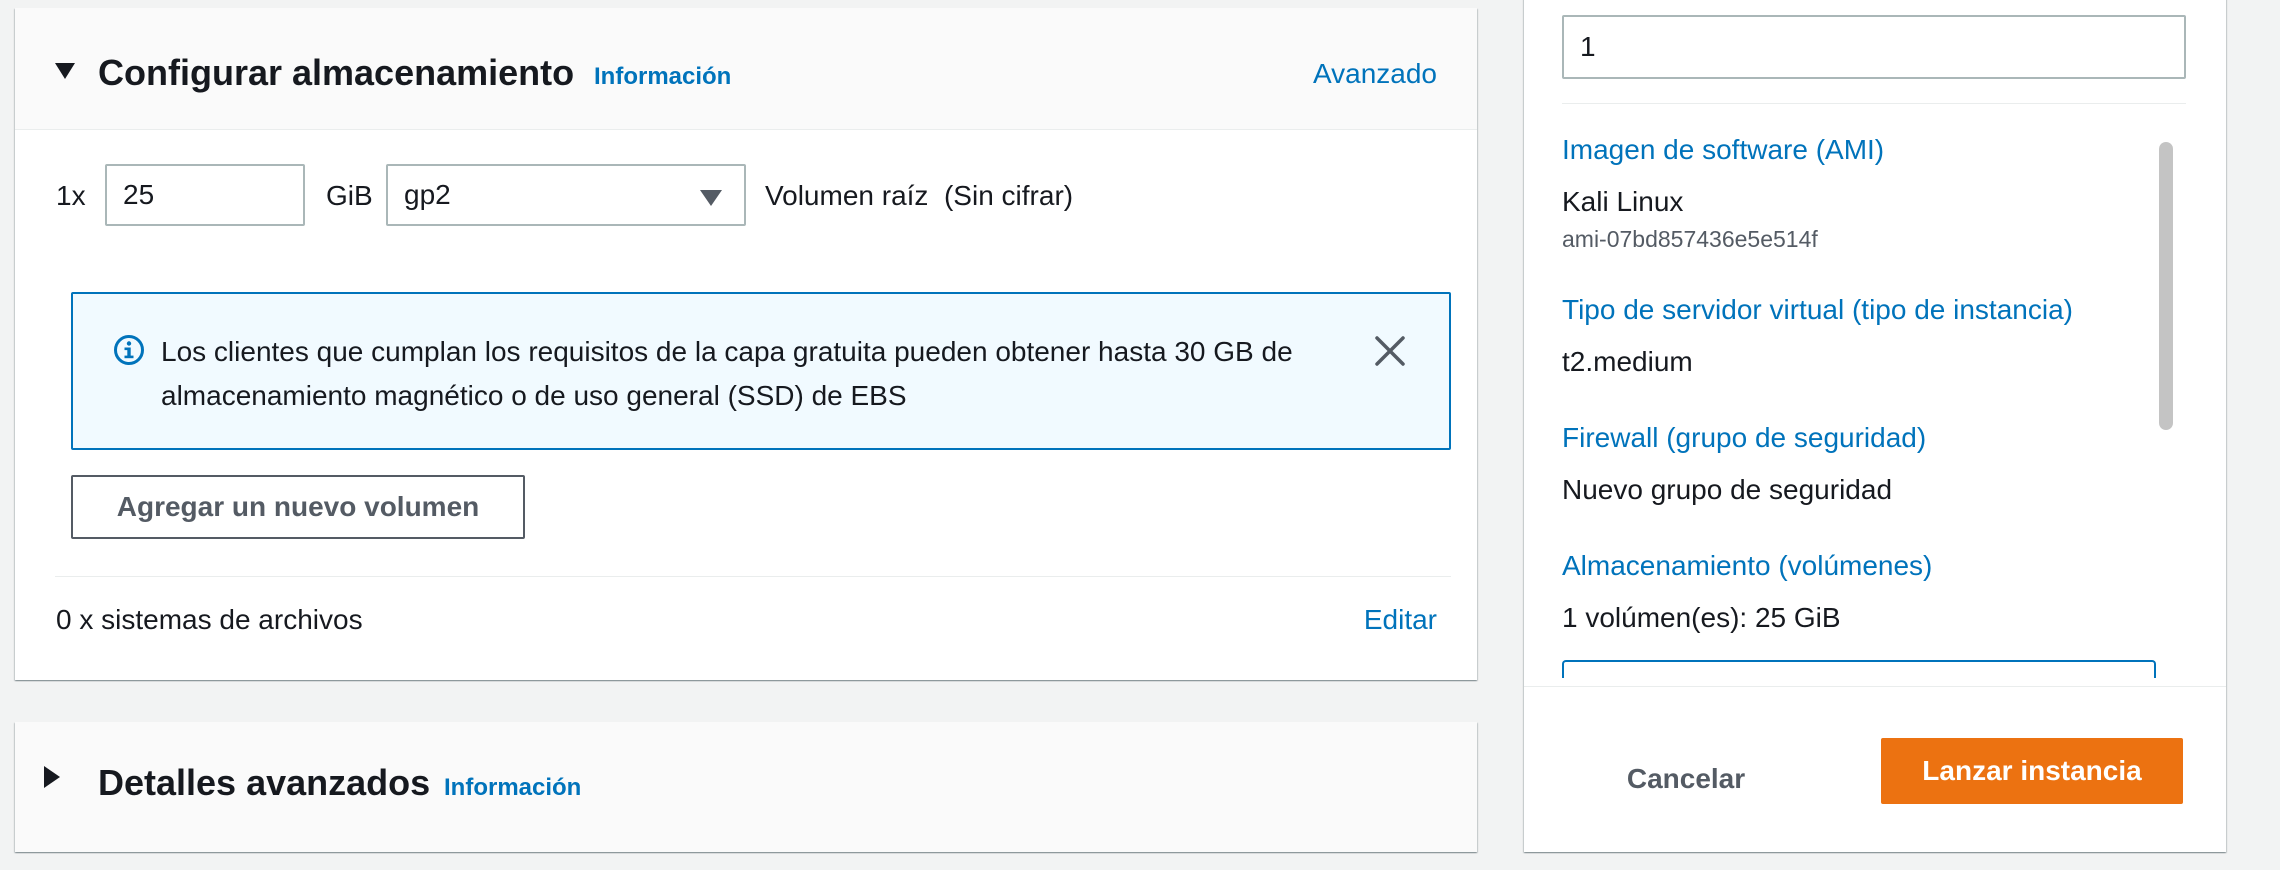 This screenshot has height=870, width=2280. I want to click on volume-multiplier: 1x, so click(71, 195).